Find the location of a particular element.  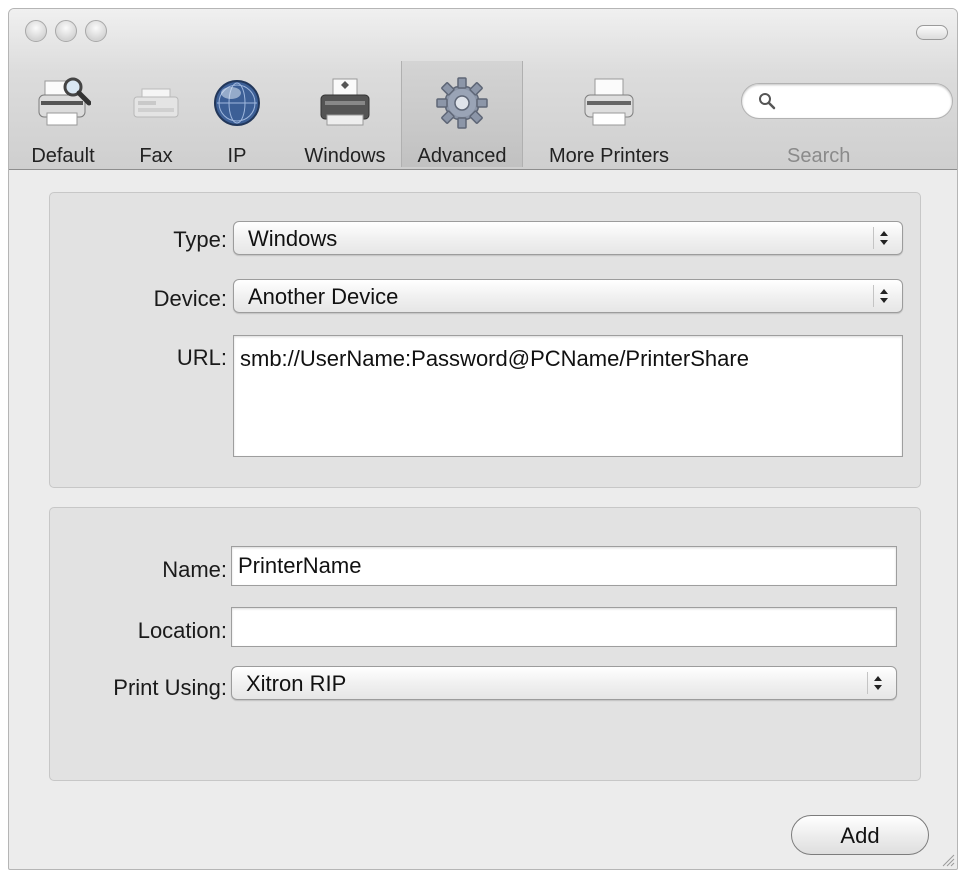

toolbar-item-ip: IP is located at coordinates (237, 116).